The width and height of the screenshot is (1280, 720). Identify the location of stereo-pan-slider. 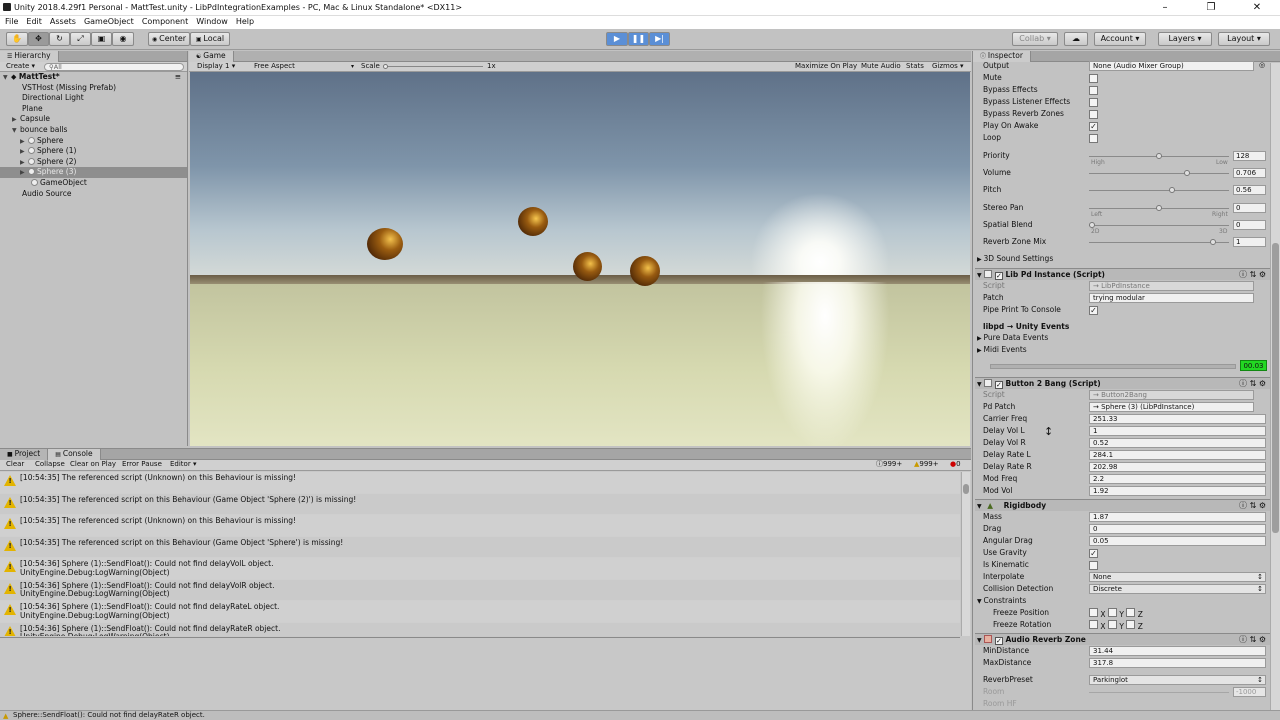
(1159, 208).